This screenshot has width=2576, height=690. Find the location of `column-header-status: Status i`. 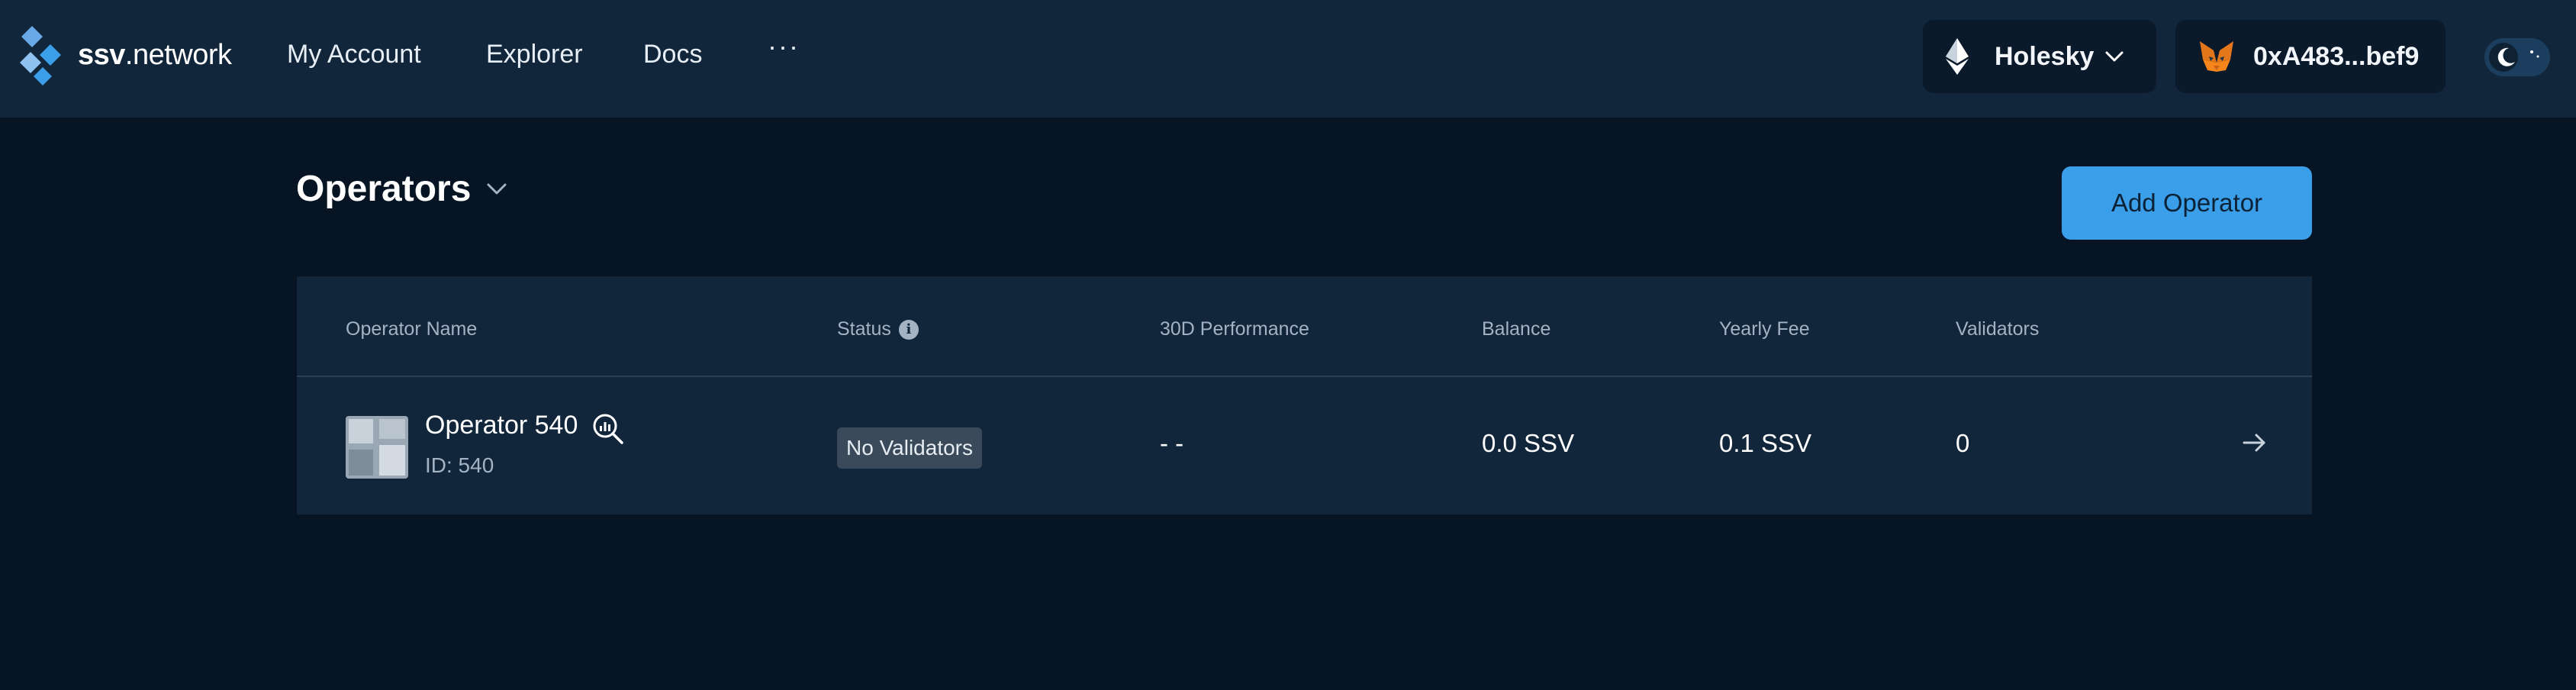

column-header-status: Status i is located at coordinates (878, 329).